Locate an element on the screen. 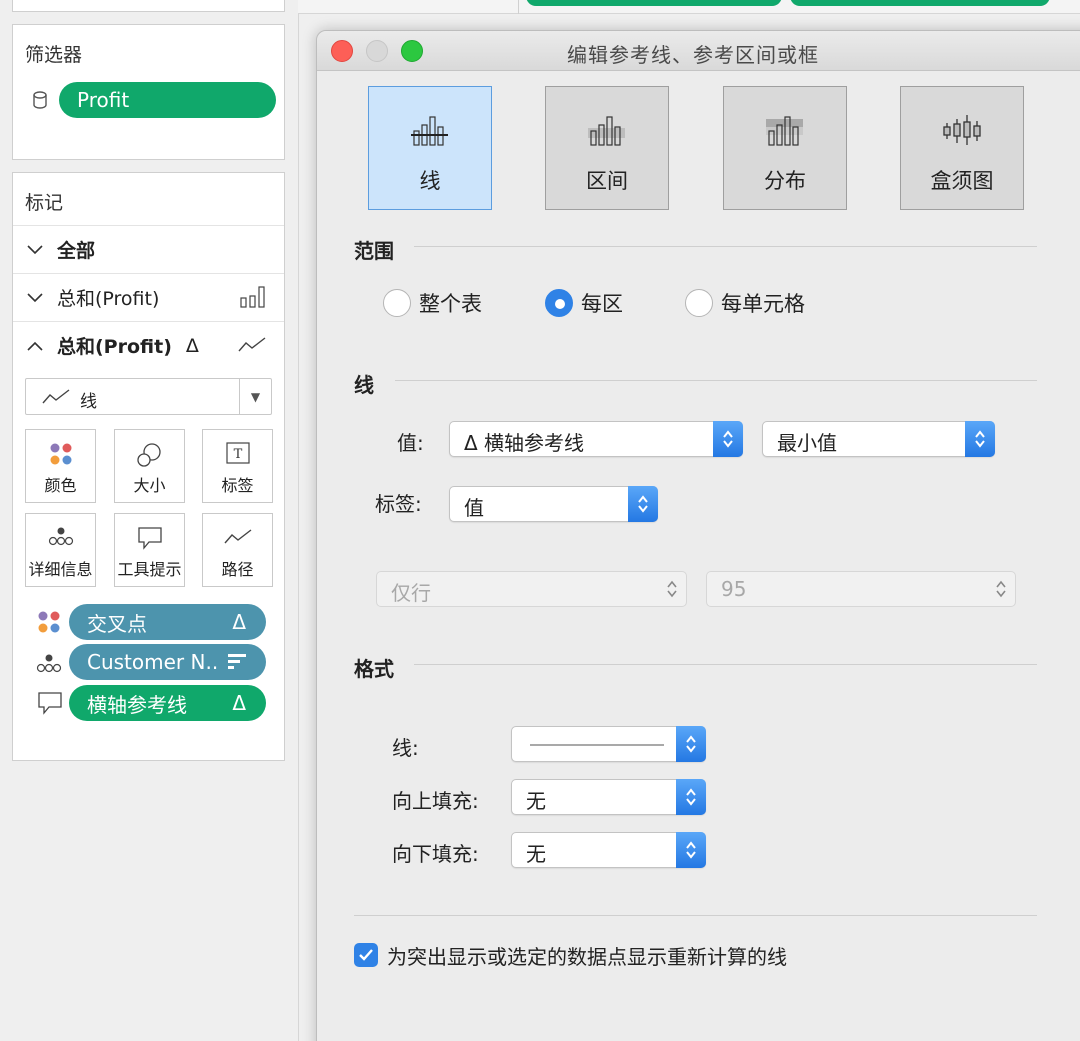  field-pill-intersection: 交叉点 Δ is located at coordinates (167, 622).